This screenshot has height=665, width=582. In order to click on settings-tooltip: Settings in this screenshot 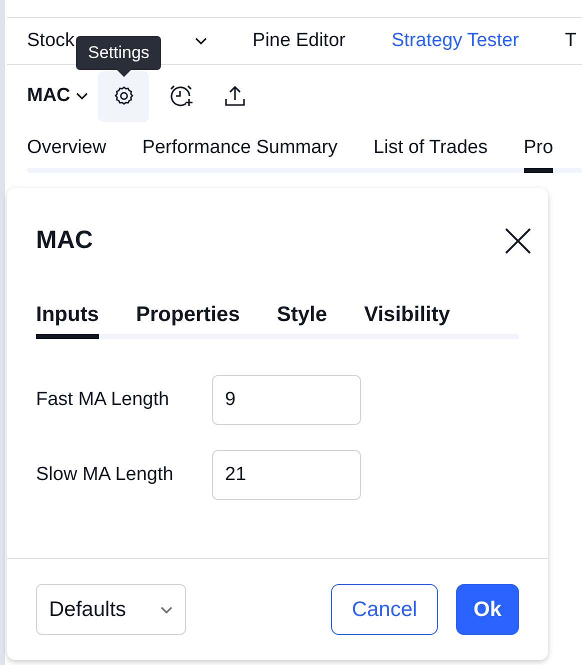, I will do `click(119, 53)`.